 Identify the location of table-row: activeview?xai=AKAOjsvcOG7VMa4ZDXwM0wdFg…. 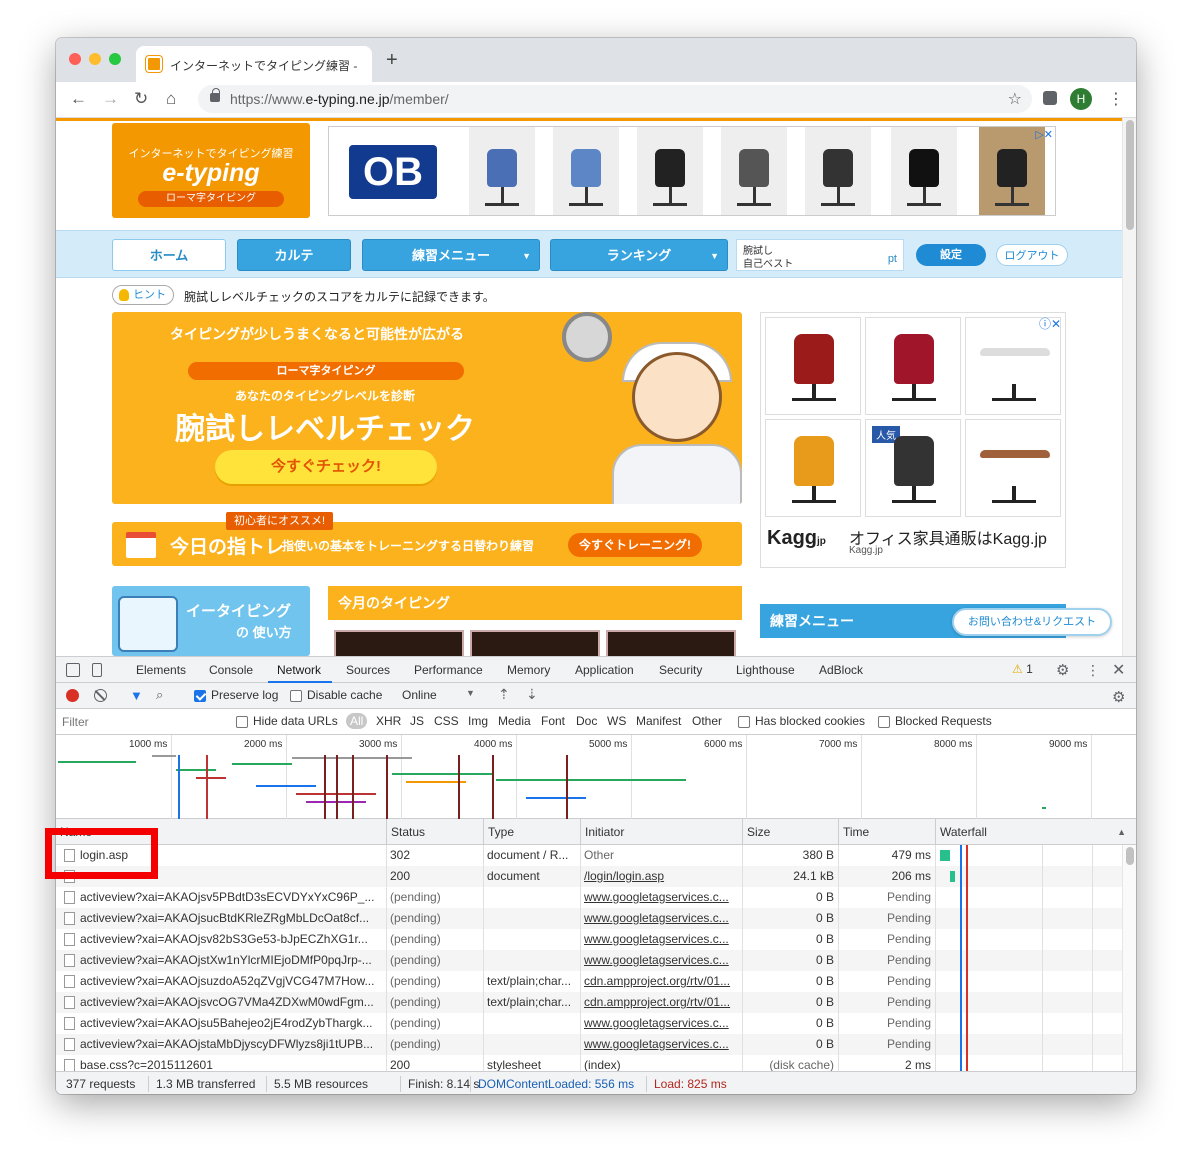
(589, 1002).